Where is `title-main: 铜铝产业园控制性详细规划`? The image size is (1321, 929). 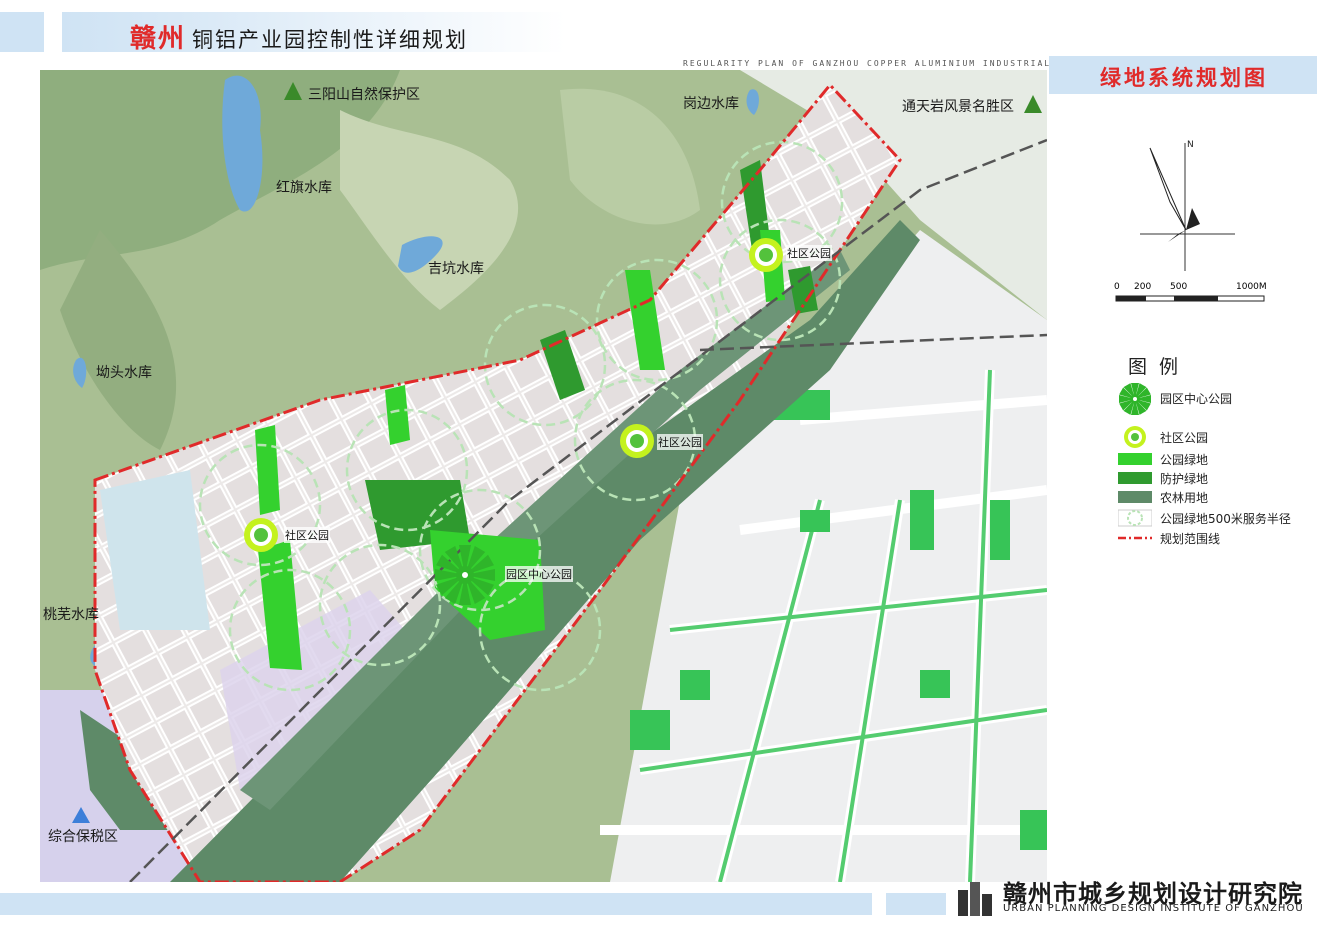 title-main: 铜铝产业园控制性详细规划 is located at coordinates (330, 40).